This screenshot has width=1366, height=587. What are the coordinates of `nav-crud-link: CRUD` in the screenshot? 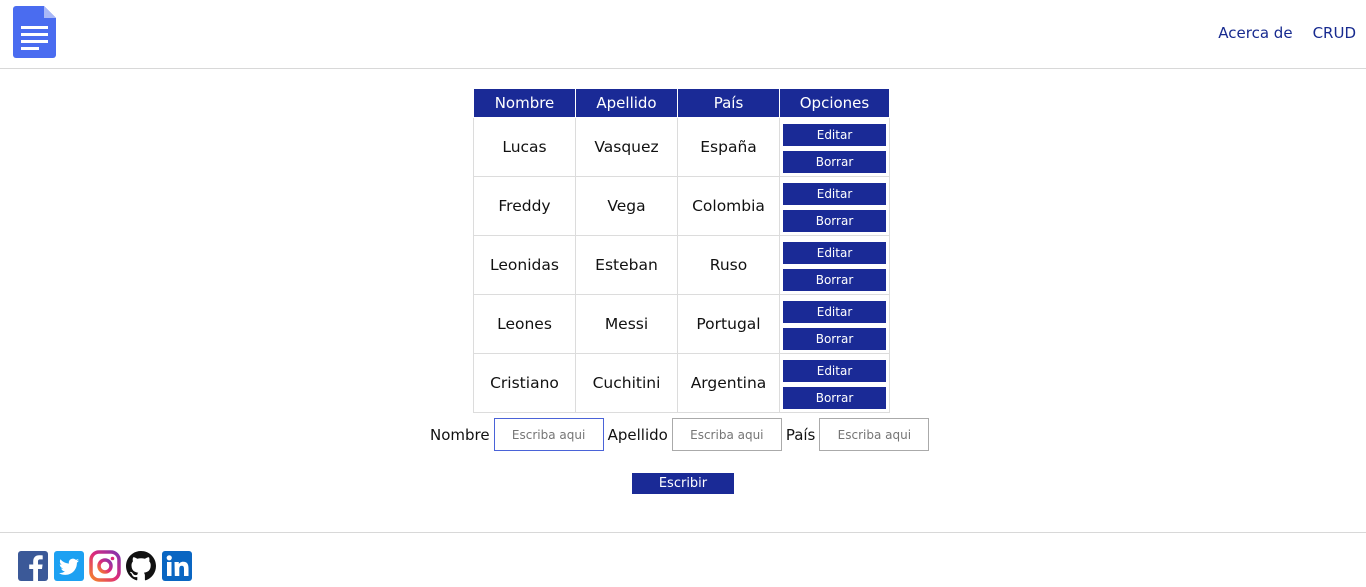 It's located at (1334, 33).